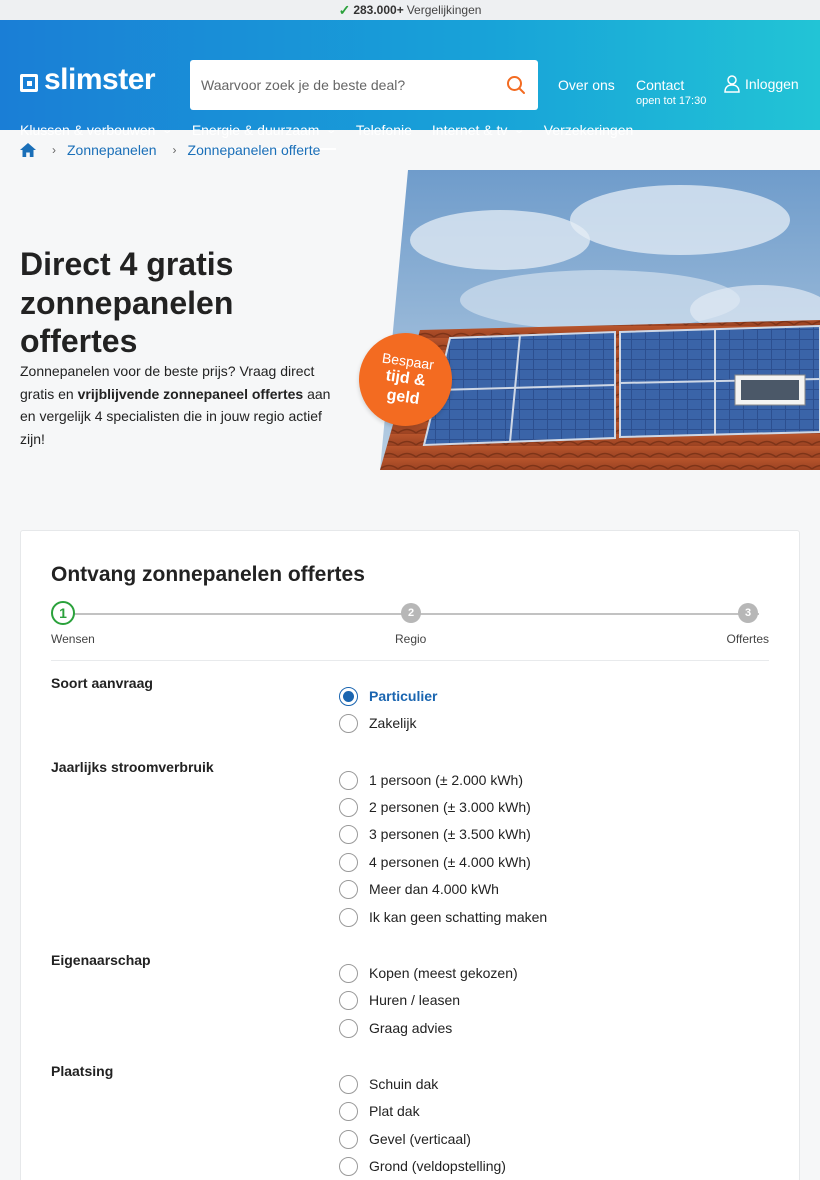 This screenshot has width=820, height=1180. Describe the element at coordinates (29, 83) in the screenshot. I see `logo-mark-icon` at that location.